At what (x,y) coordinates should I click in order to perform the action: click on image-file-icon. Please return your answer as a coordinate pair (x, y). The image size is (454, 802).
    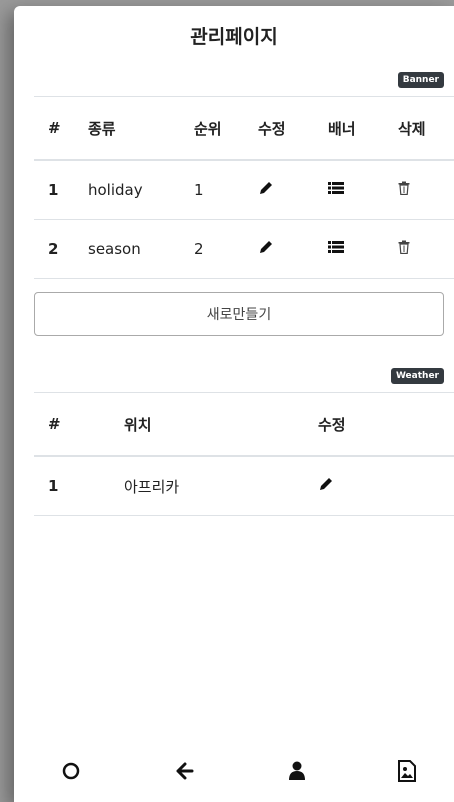
    Looking at the image, I should click on (407, 771).